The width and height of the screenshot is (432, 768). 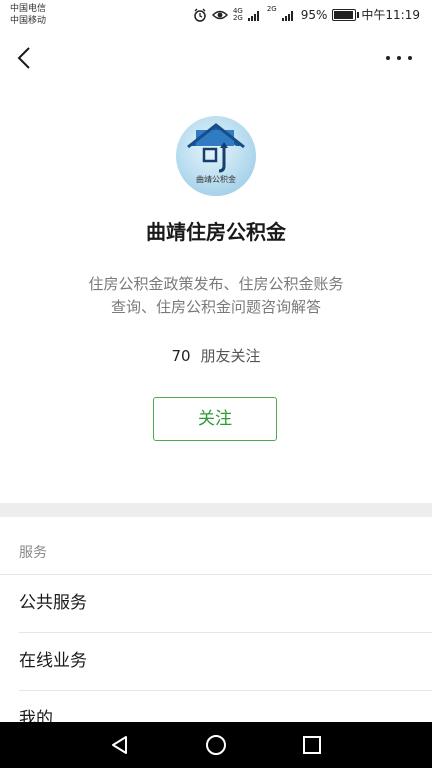 What do you see at coordinates (346, 14) in the screenshot?
I see `battery-icon` at bounding box center [346, 14].